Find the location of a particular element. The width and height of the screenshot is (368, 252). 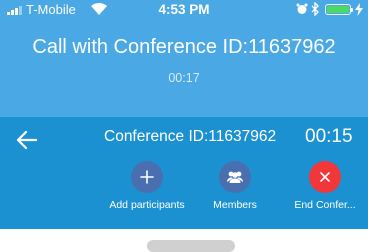

home-indicator is located at coordinates (191, 246).